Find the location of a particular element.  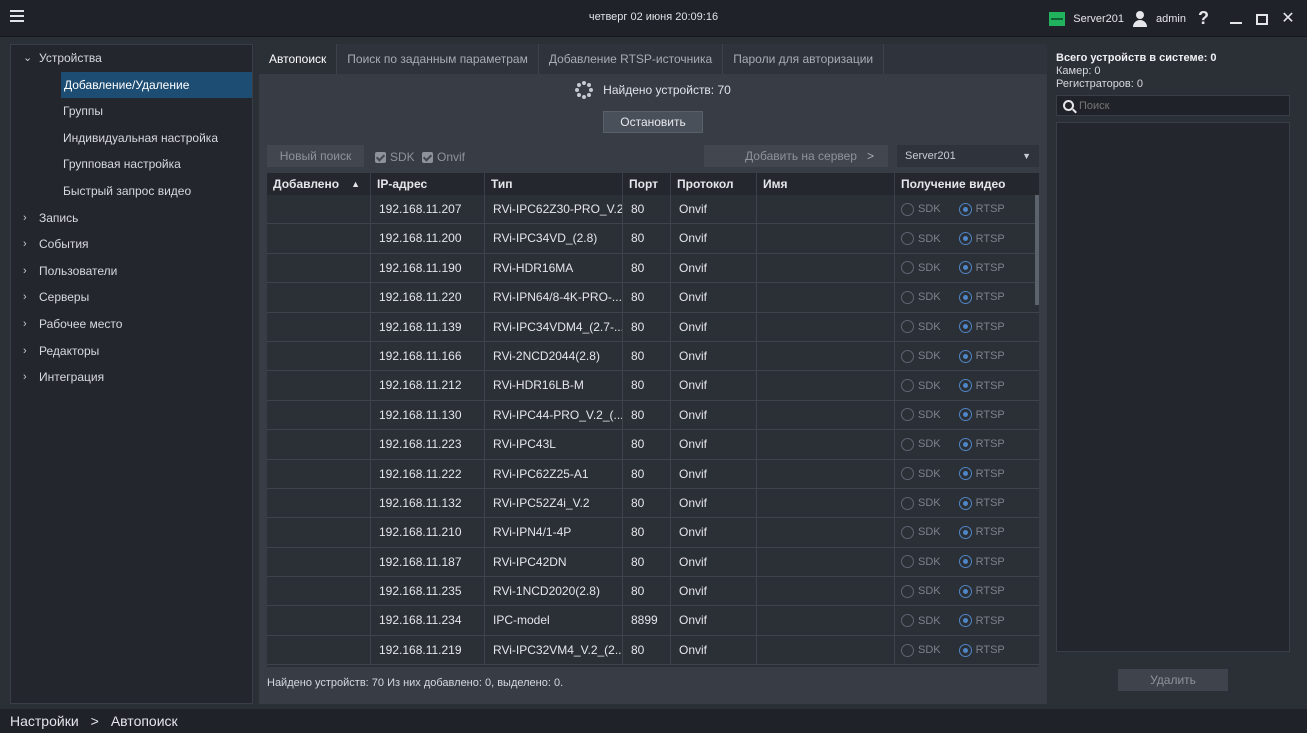

table-row: 192.168.11.234 IPC-model 8899 Onvif SDK RTSP is located at coordinates (653, 621).